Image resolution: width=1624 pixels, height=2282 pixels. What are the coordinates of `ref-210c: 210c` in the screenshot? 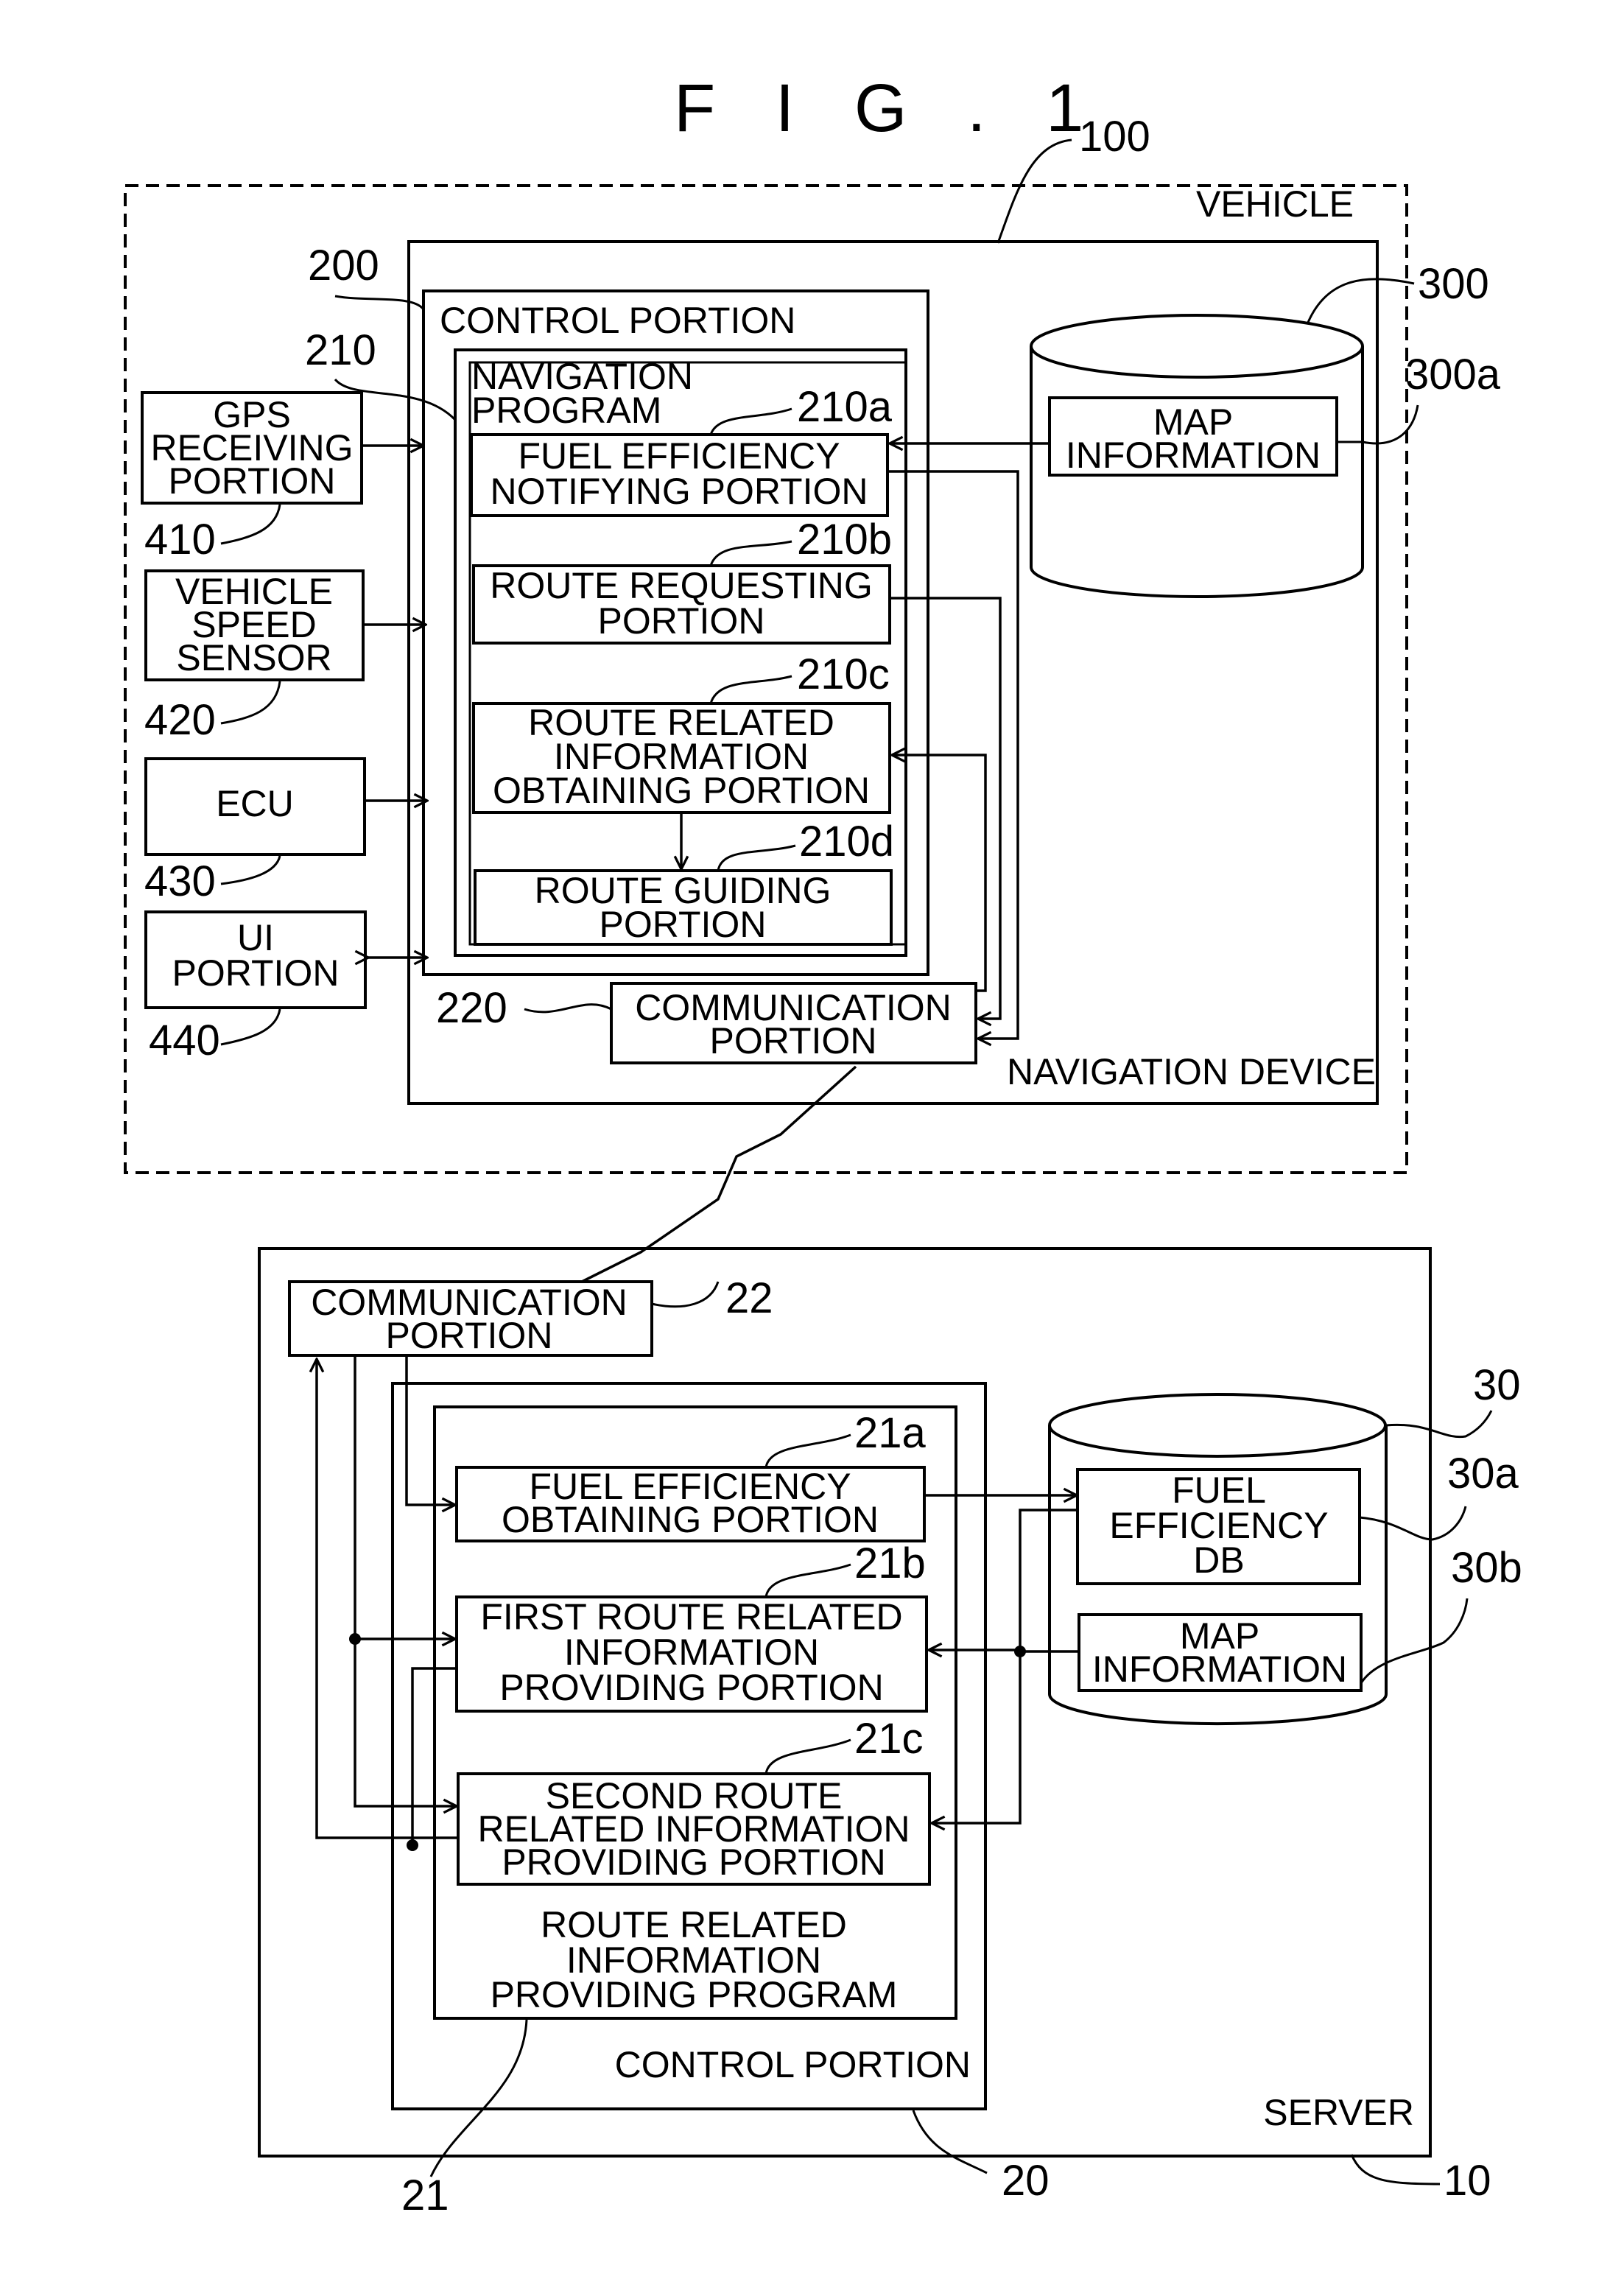 It's located at (844, 674).